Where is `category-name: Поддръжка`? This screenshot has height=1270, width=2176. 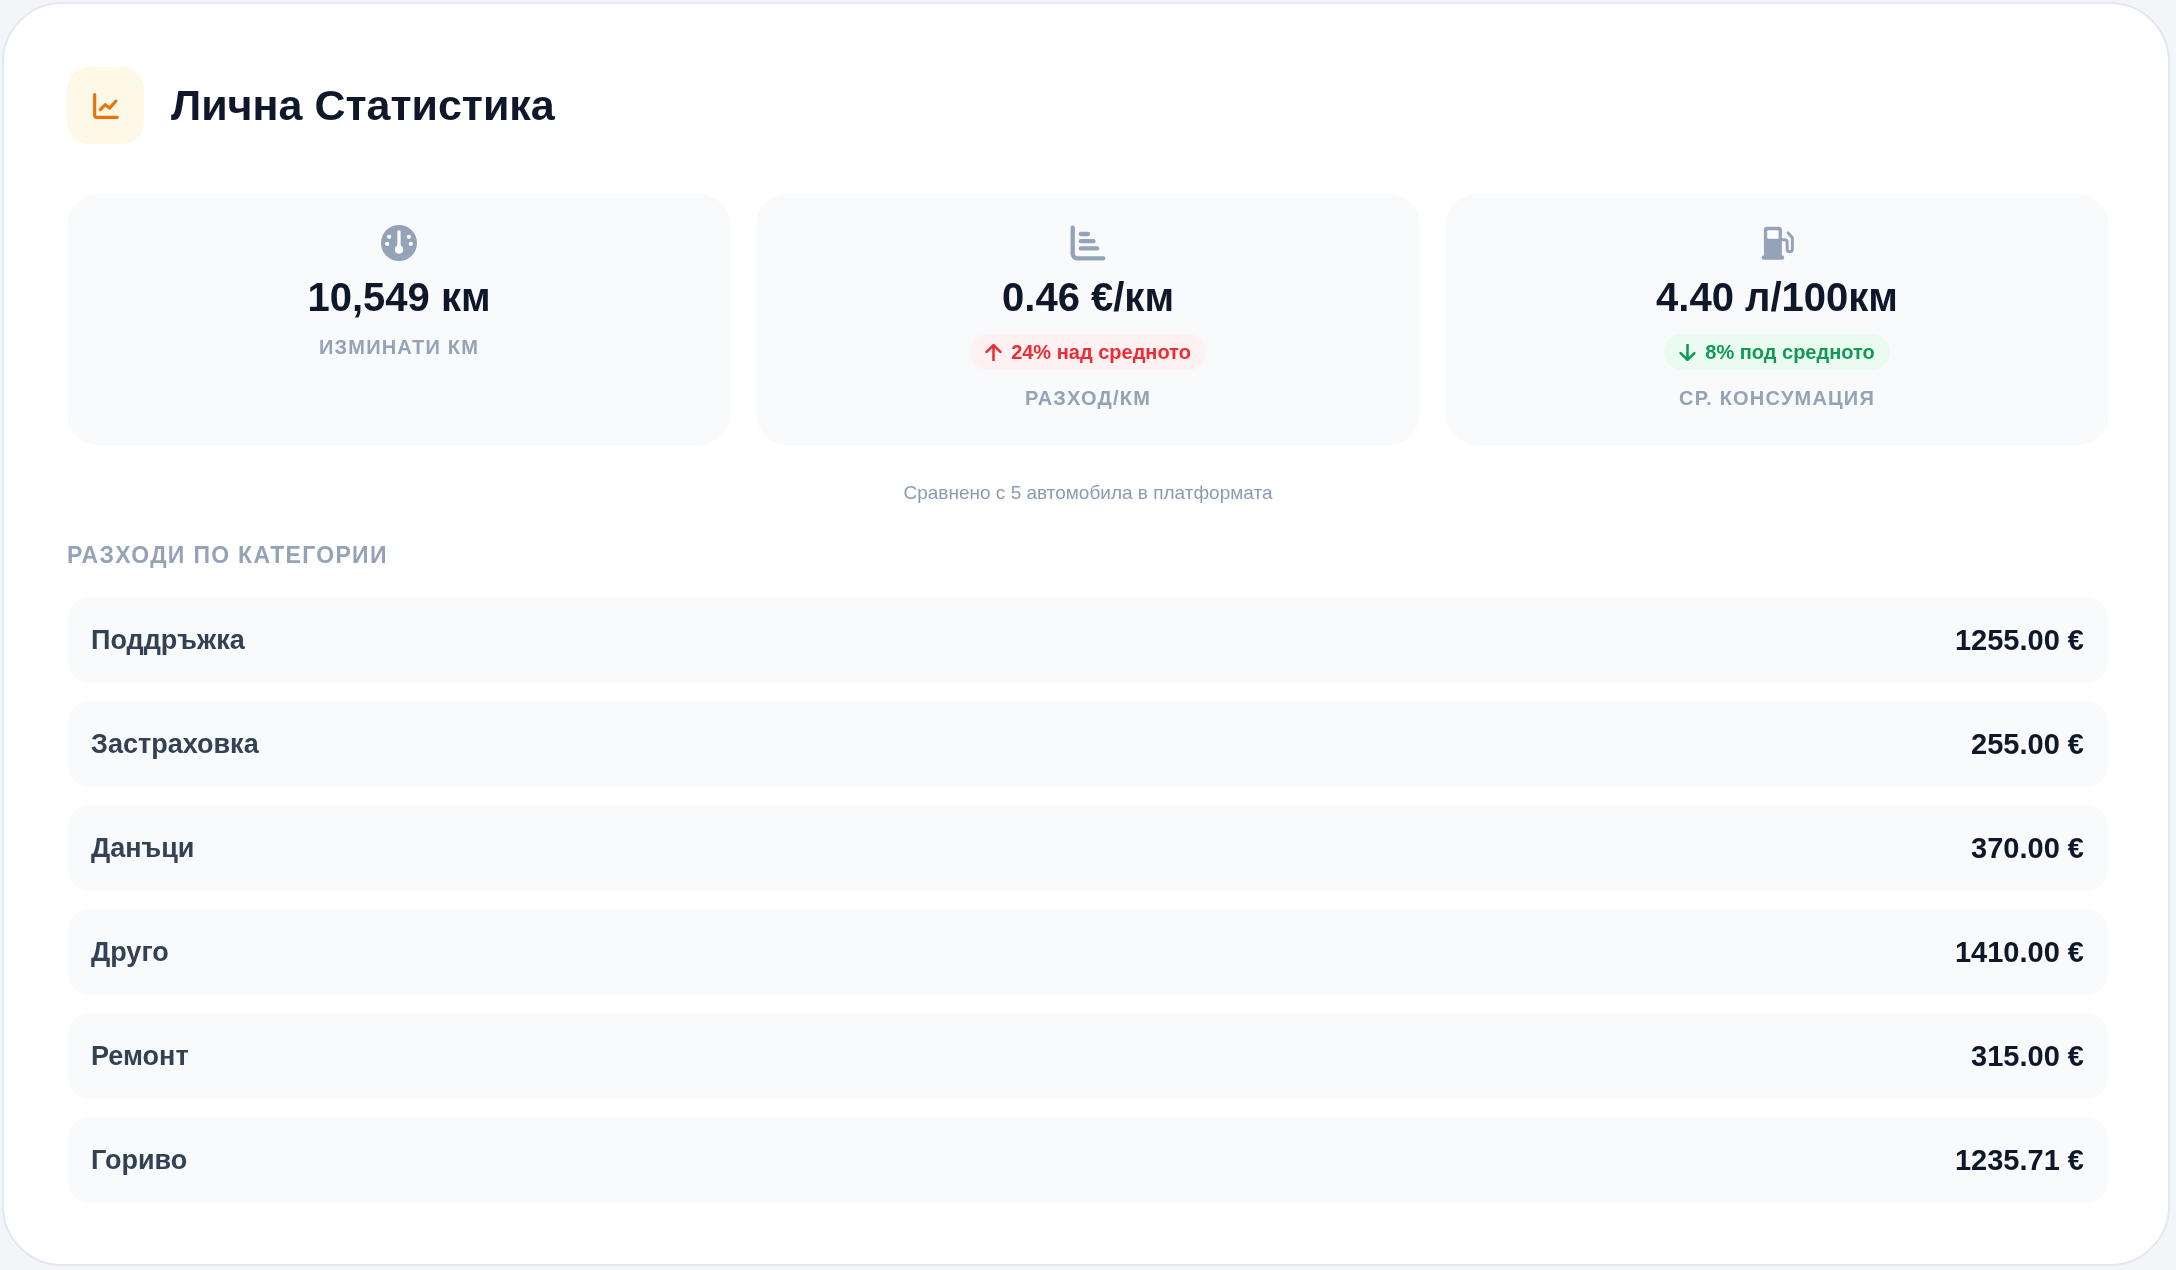
category-name: Поддръжка is located at coordinates (168, 640).